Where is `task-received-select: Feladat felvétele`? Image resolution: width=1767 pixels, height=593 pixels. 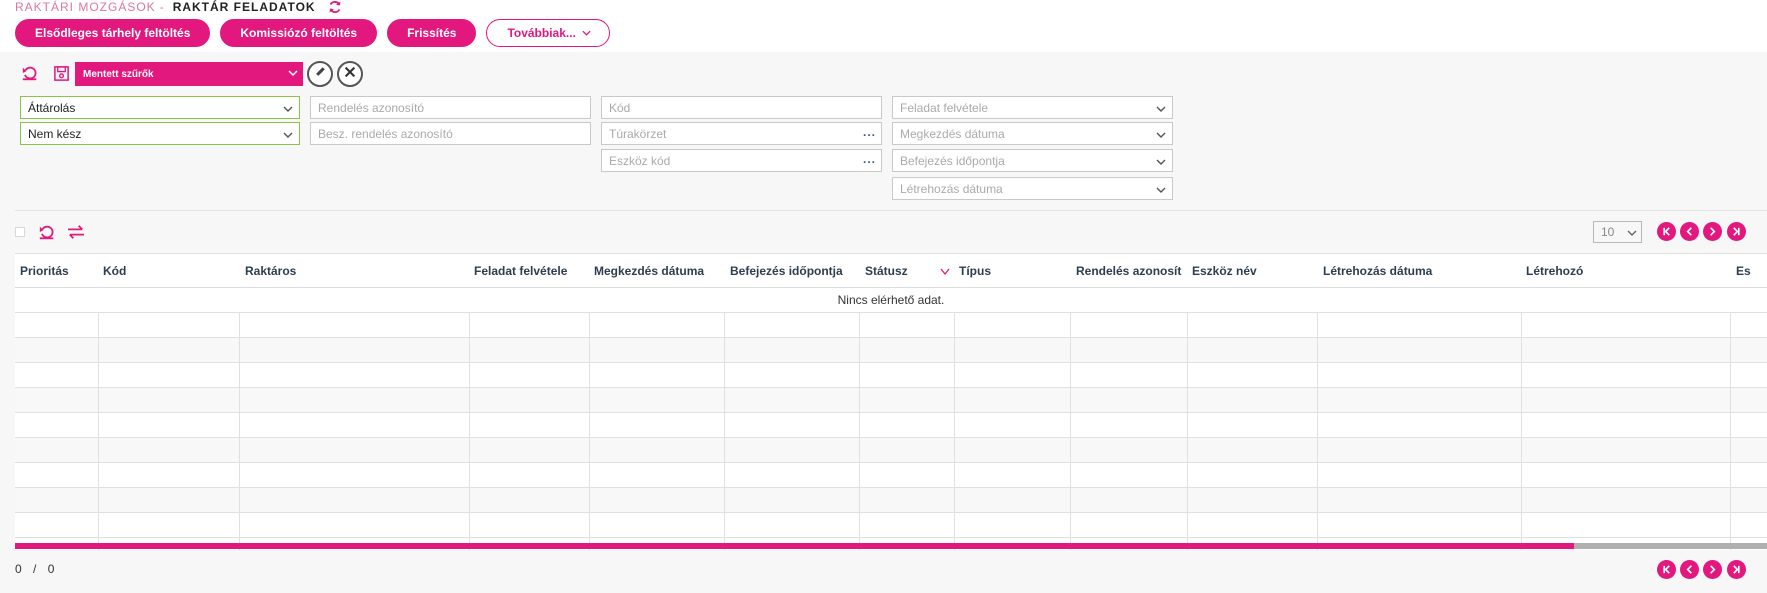 task-received-select: Feladat felvétele is located at coordinates (1032, 107).